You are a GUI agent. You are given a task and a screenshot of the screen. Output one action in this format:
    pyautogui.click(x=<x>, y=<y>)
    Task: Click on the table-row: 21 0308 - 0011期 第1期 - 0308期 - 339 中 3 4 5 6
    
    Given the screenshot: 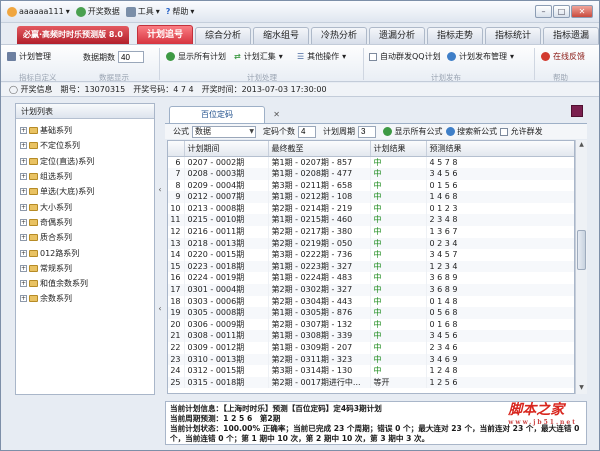 What is the action you would take?
    pyautogui.click(x=371, y=336)
    